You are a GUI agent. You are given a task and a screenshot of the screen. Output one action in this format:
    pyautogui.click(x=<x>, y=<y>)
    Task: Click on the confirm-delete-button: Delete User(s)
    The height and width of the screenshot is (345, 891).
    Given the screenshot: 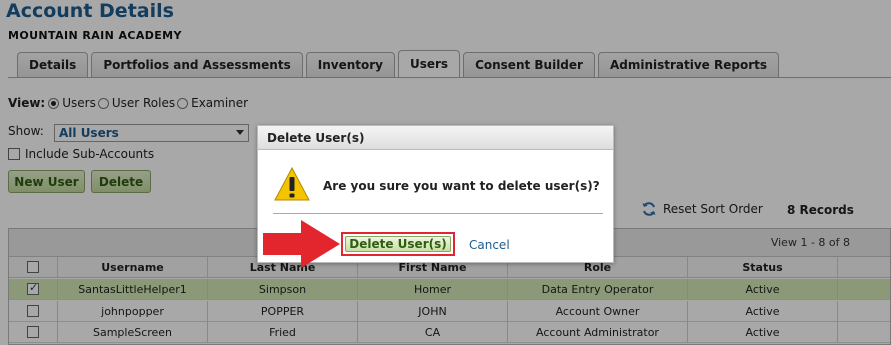 What is the action you would take?
    pyautogui.click(x=398, y=244)
    